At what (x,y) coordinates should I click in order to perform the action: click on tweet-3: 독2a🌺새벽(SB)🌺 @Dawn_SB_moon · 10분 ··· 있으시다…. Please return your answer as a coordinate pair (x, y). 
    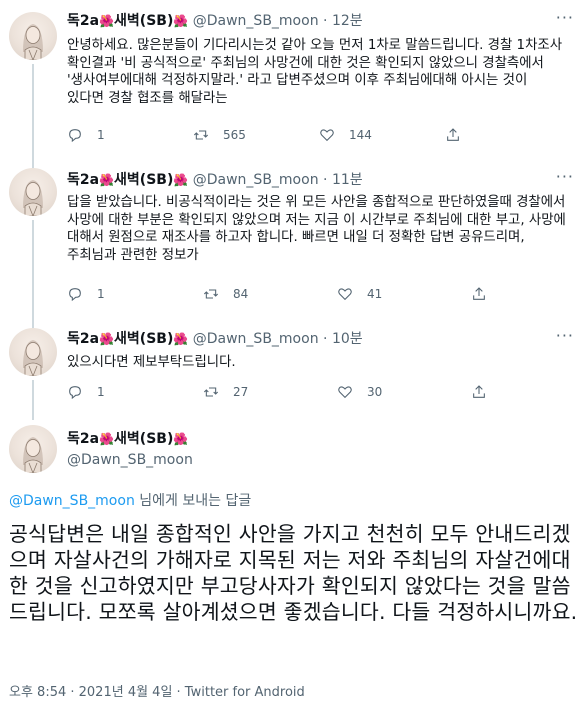
    Looking at the image, I should click on (293, 368).